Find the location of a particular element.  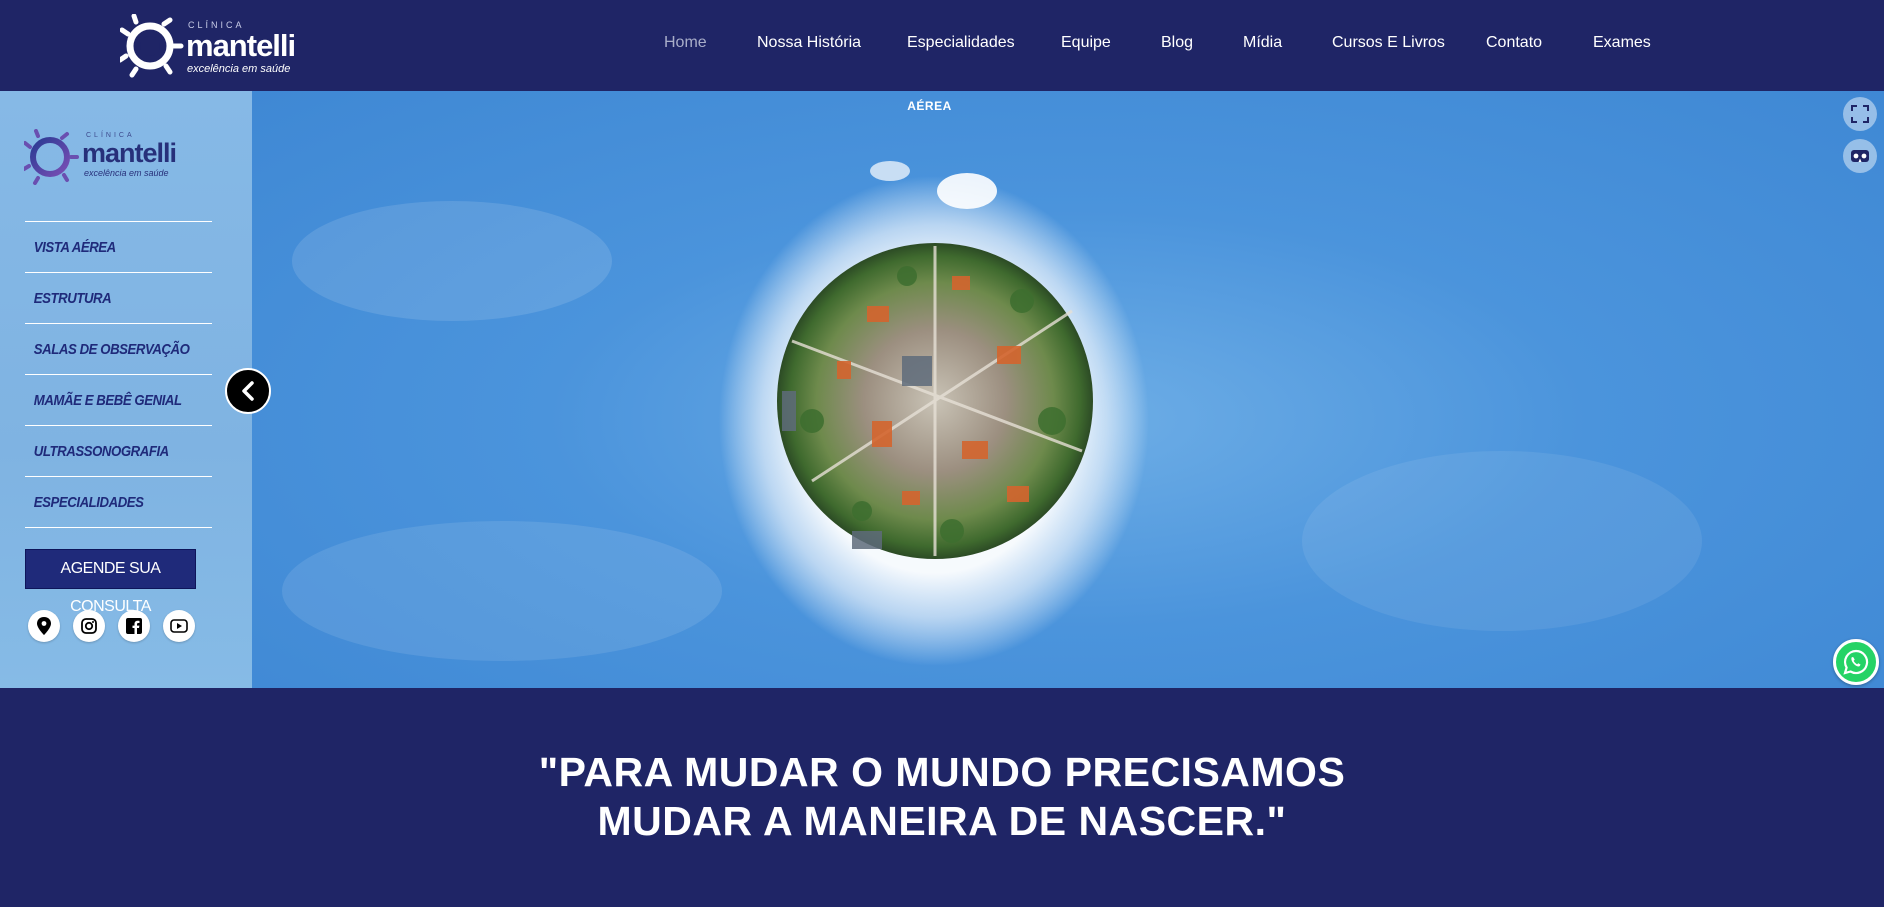

scene-label: AÉREA is located at coordinates (929, 106).